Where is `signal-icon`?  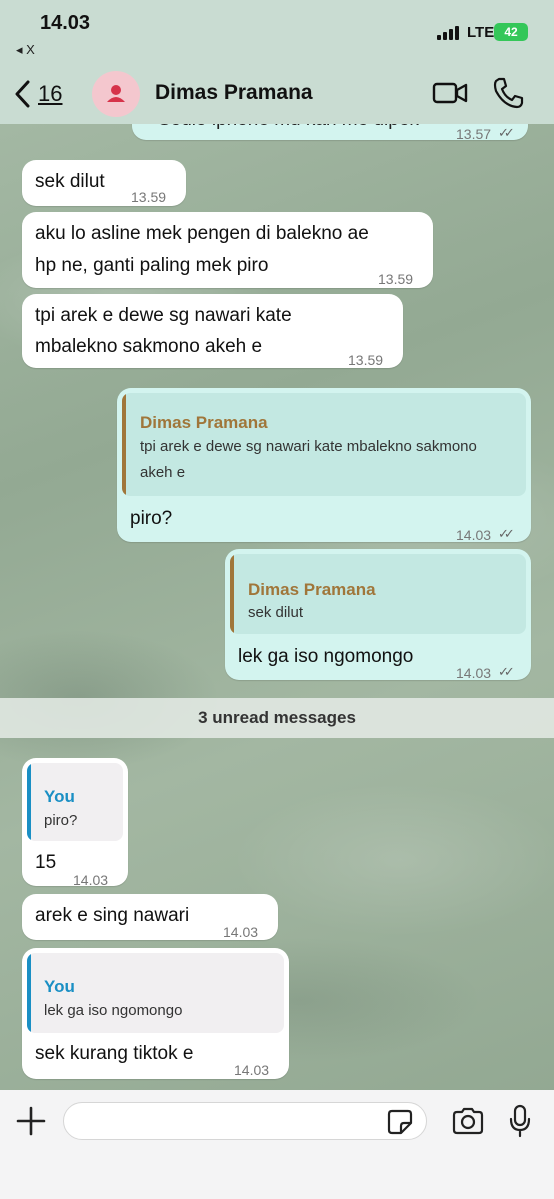
signal-icon is located at coordinates (448, 33).